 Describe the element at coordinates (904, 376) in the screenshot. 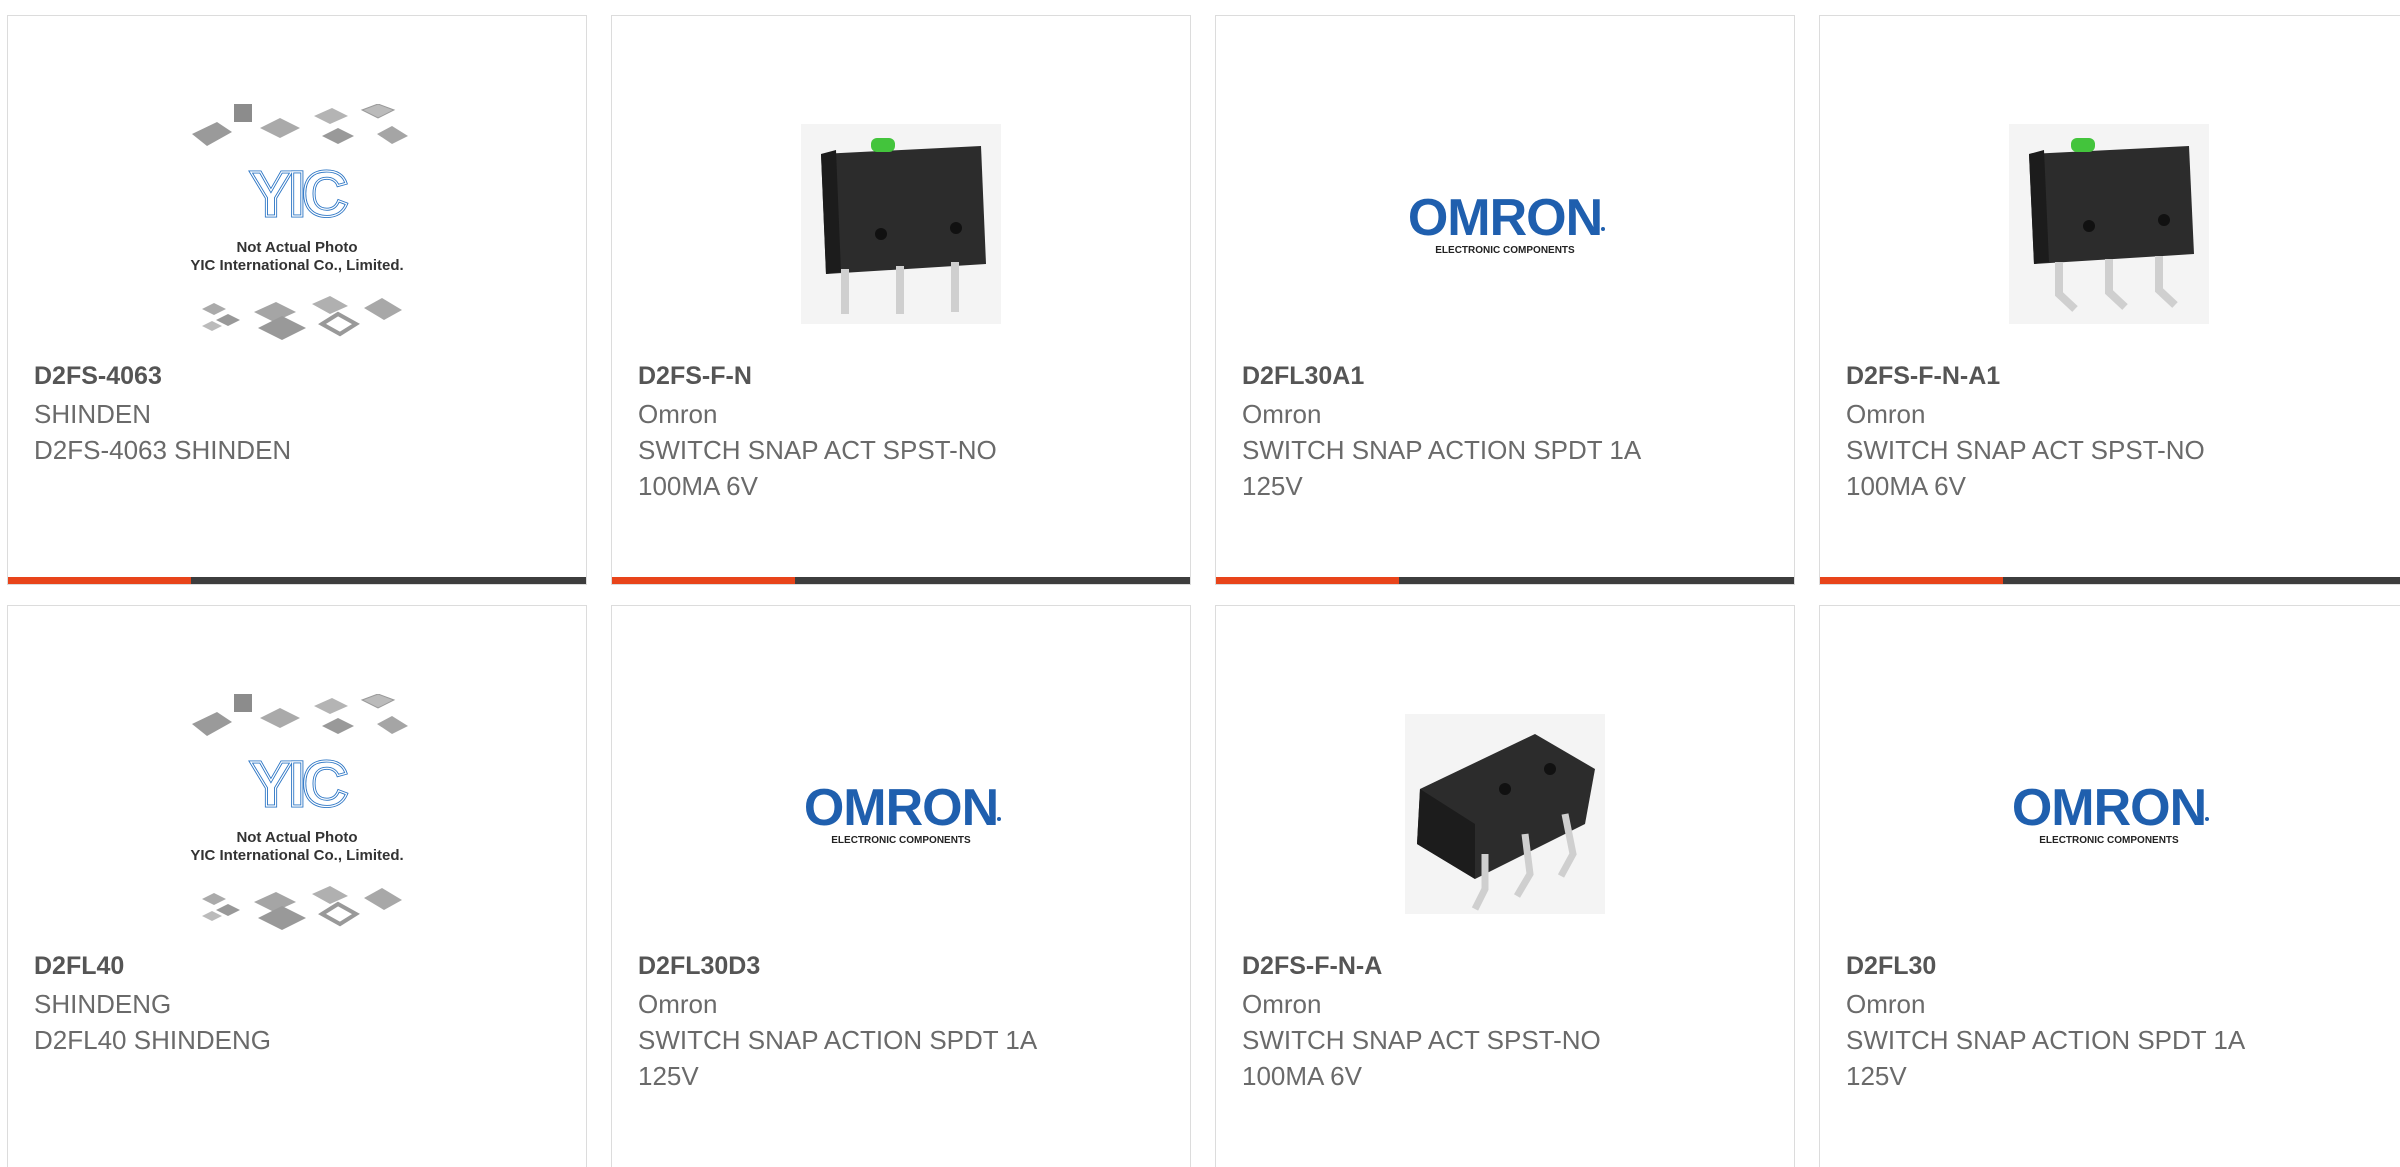

I see `part-number: D2FS-F-N` at that location.